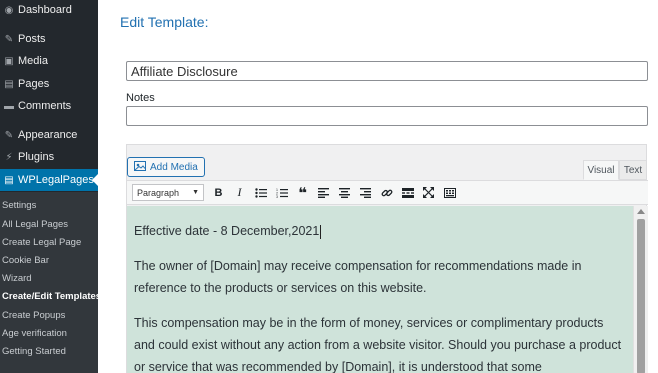  Describe the element at coordinates (25, 260) in the screenshot. I see `submenu-item-cookie-bar: Cookie Bar` at that location.